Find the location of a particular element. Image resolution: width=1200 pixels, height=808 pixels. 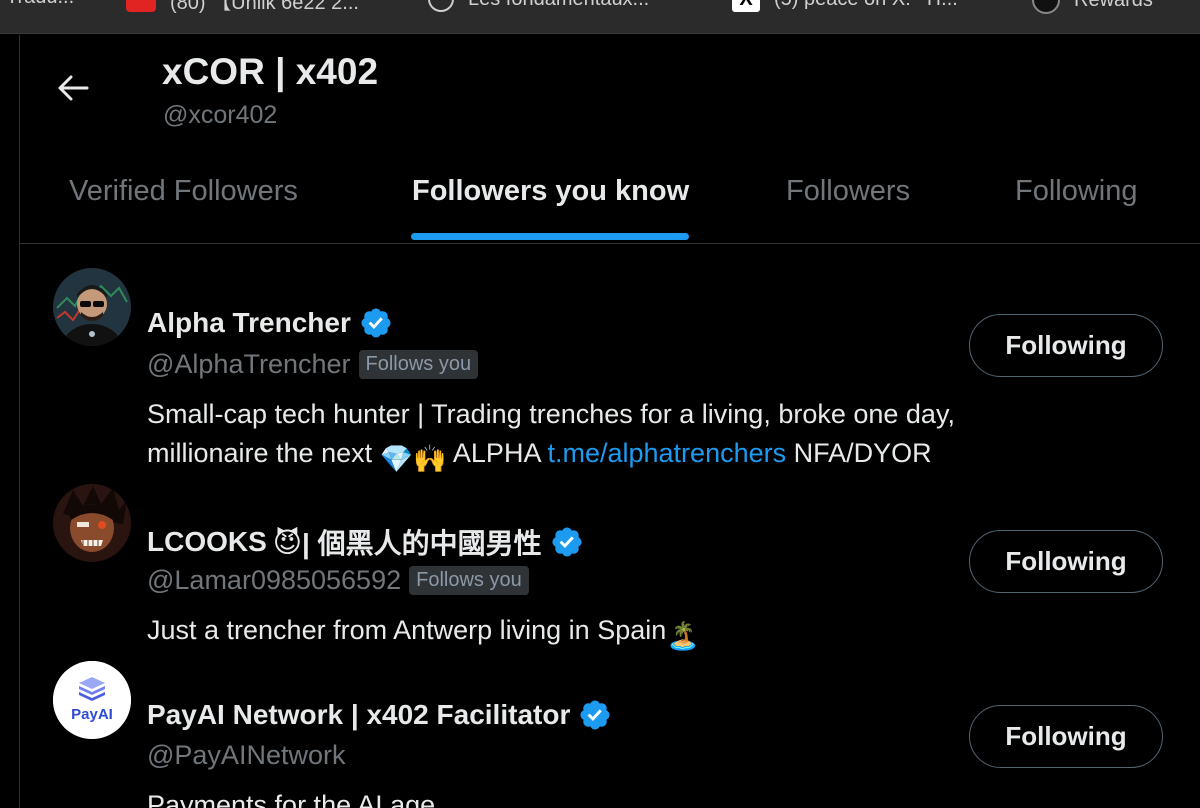

user-bio: Payments for the AI age. is located at coordinates (295, 799).